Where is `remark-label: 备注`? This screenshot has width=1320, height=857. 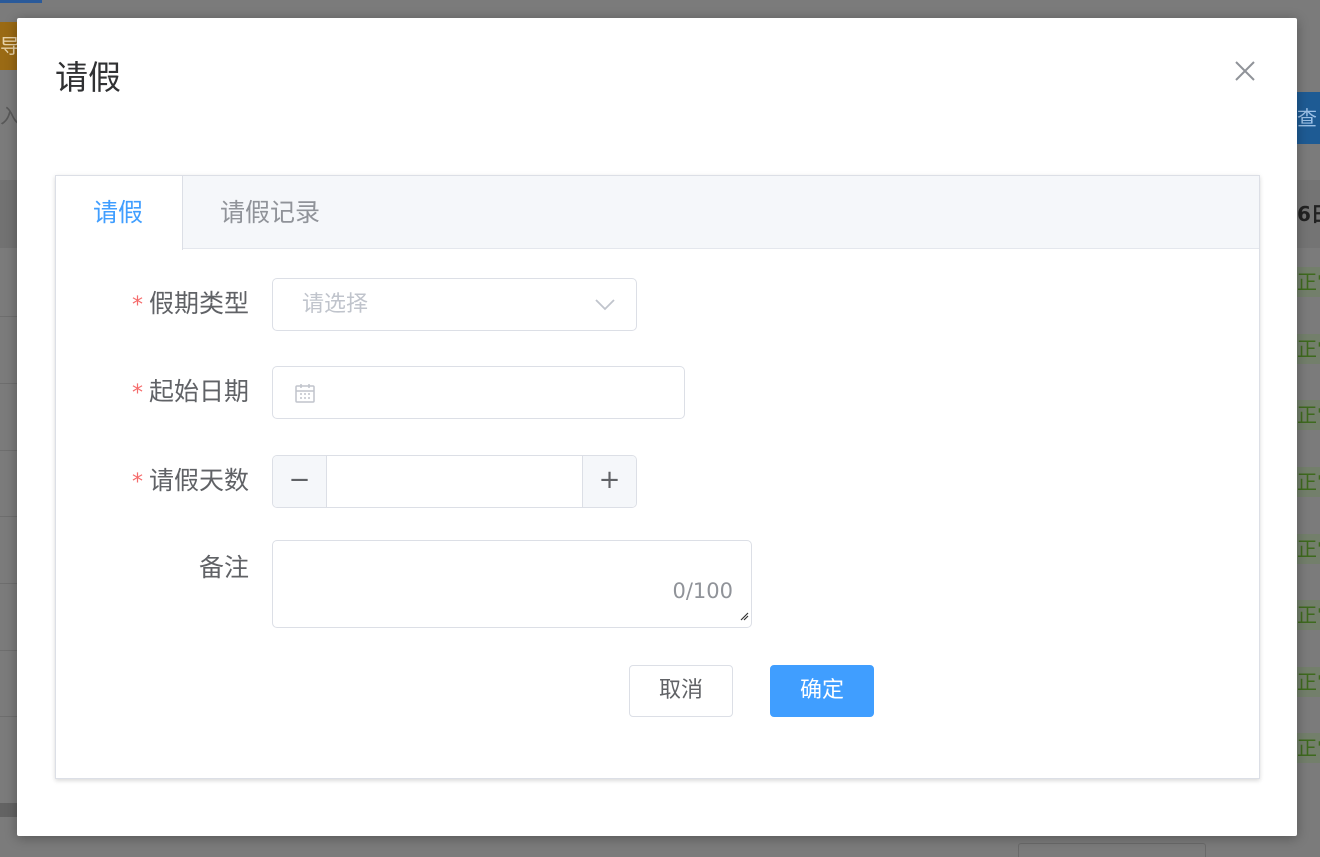
remark-label: 备注 is located at coordinates (224, 568).